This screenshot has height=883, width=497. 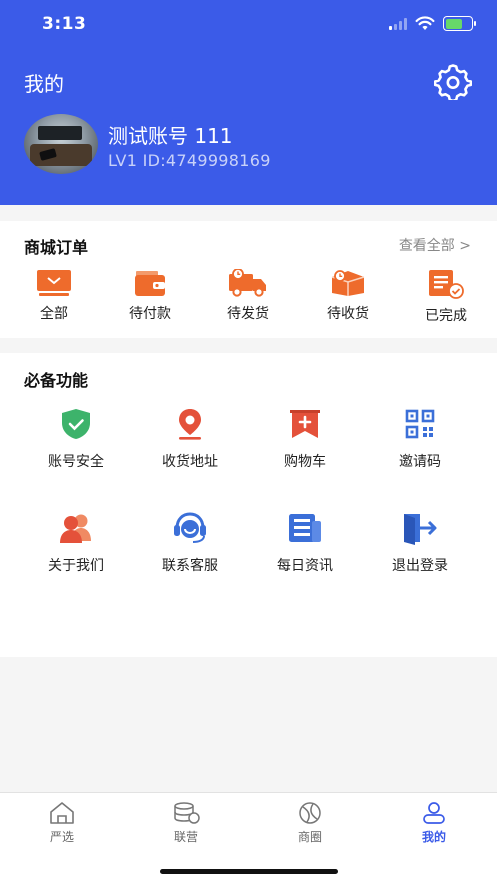 What do you see at coordinates (420, 566) in the screenshot?
I see `logout-label: 退出登录` at bounding box center [420, 566].